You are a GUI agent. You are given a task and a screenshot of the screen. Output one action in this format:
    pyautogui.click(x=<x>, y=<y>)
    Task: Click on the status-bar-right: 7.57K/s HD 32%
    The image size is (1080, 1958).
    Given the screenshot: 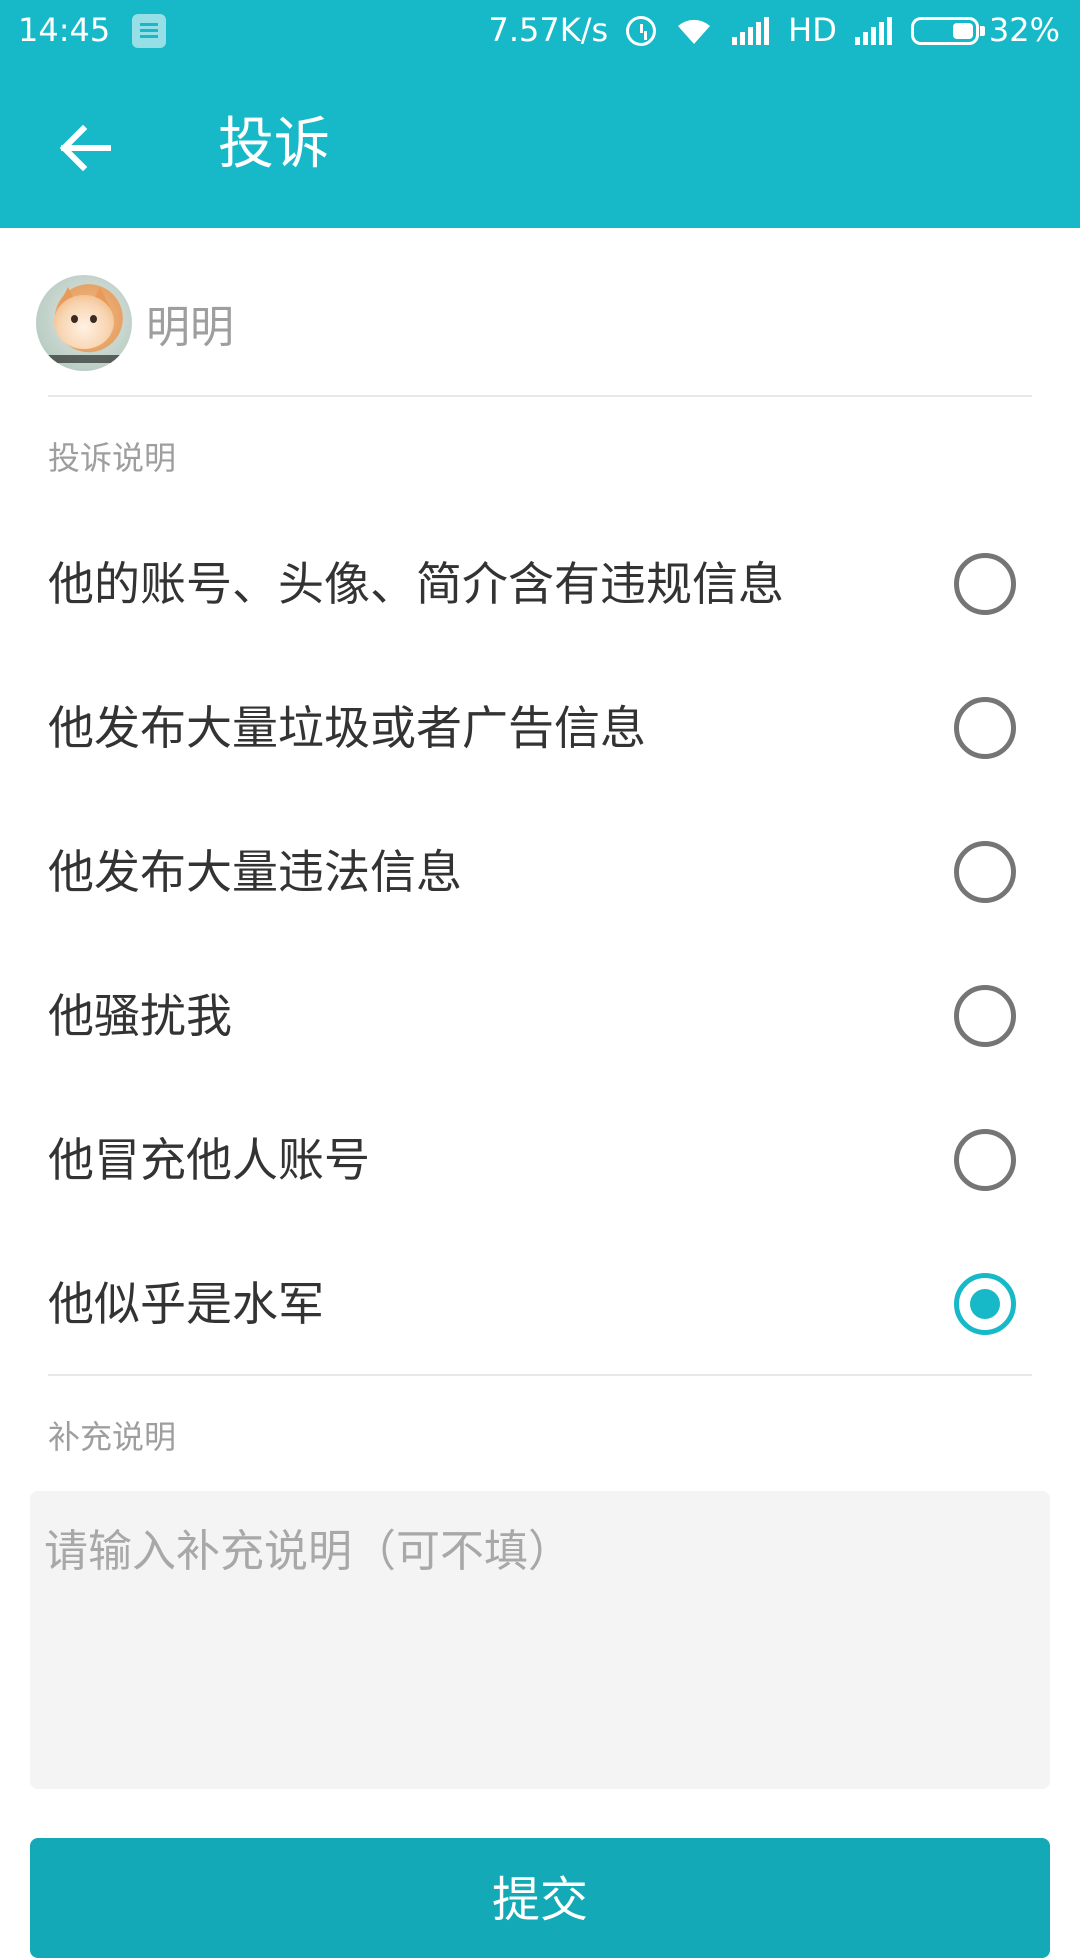 What is the action you would take?
    pyautogui.click(x=774, y=30)
    